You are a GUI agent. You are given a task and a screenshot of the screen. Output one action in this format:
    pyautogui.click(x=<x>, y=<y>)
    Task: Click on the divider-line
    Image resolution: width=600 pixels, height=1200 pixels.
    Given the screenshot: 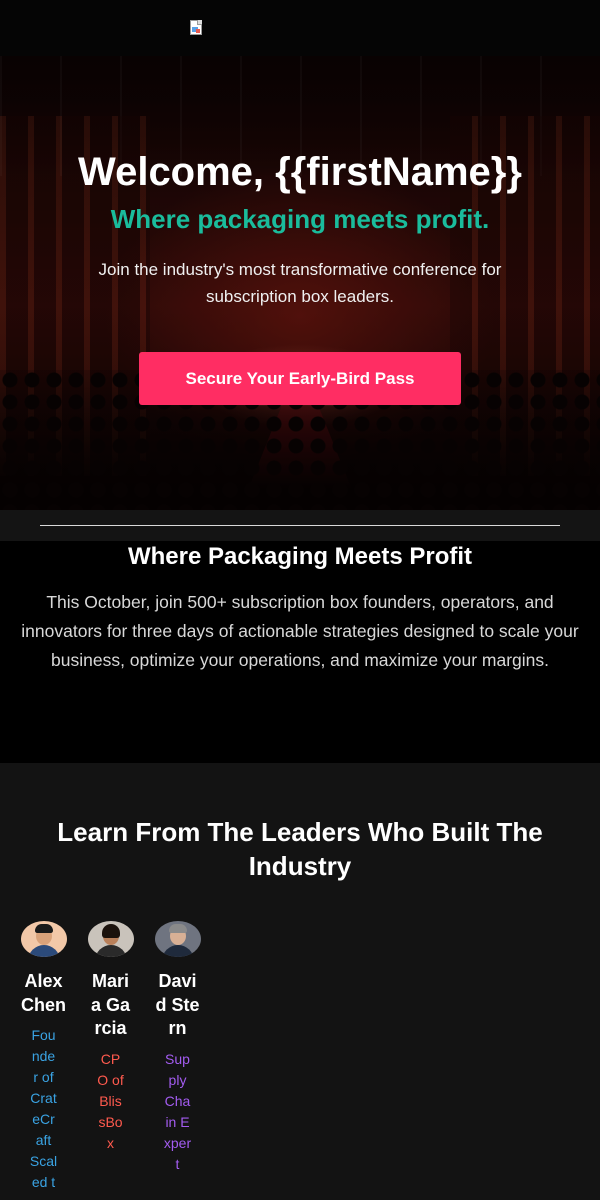 What is the action you would take?
    pyautogui.click(x=300, y=525)
    